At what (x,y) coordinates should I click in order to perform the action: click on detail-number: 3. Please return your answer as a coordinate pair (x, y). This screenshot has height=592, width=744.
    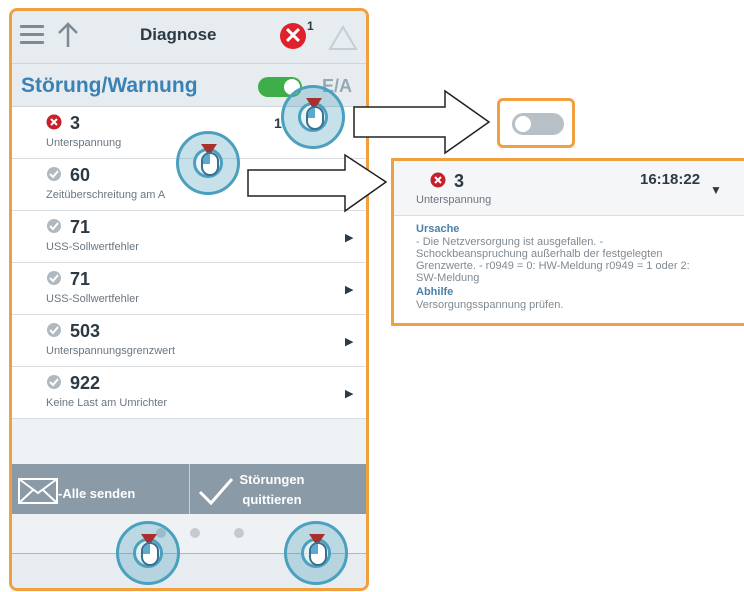
    Looking at the image, I should click on (459, 181).